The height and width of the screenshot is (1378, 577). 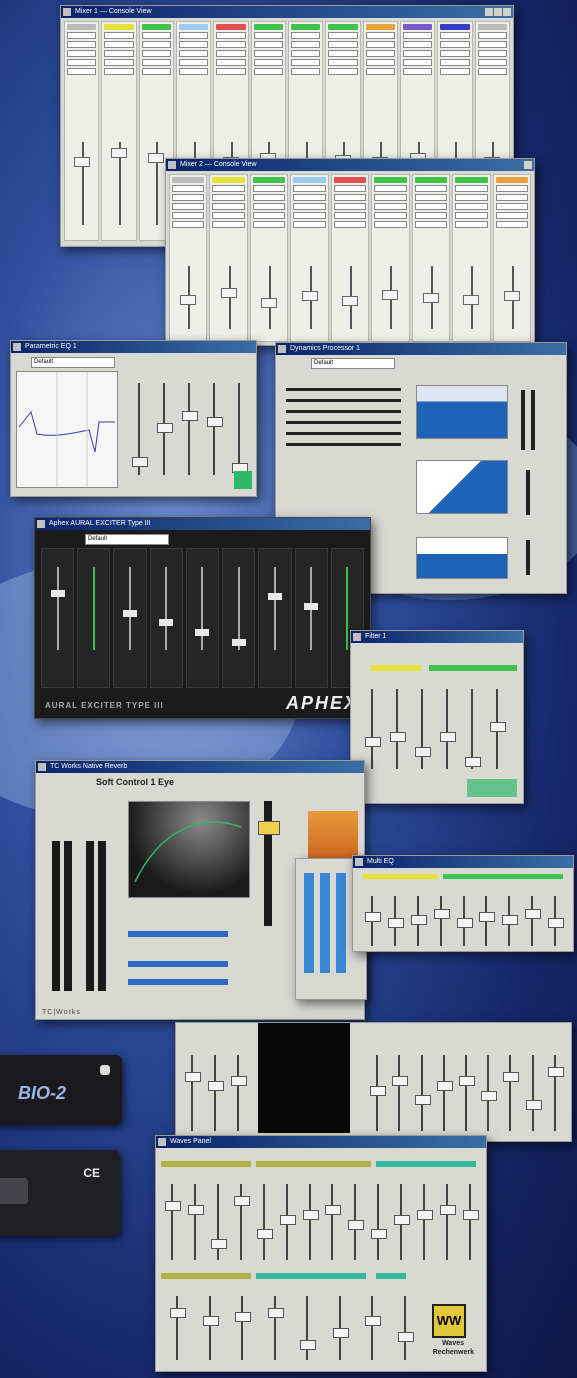 I want to click on eq-plugin-window: Parametric EQ 1 Default, so click(x=133, y=418).